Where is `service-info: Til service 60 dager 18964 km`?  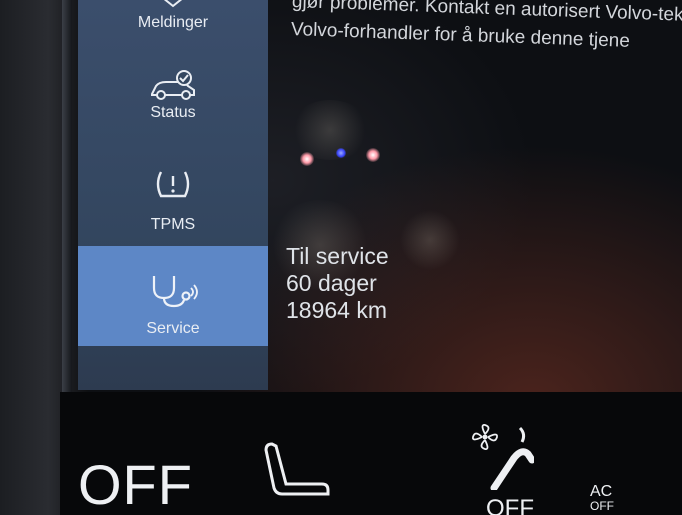 service-info: Til service 60 dager 18964 km is located at coordinates (337, 283).